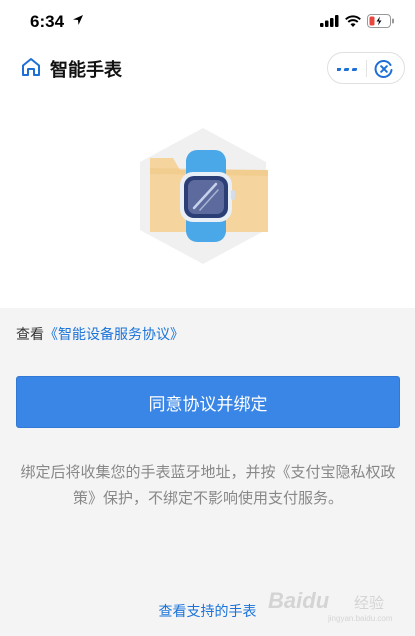 The height and width of the screenshot is (636, 415). I want to click on mini-program-capsule, so click(366, 68).